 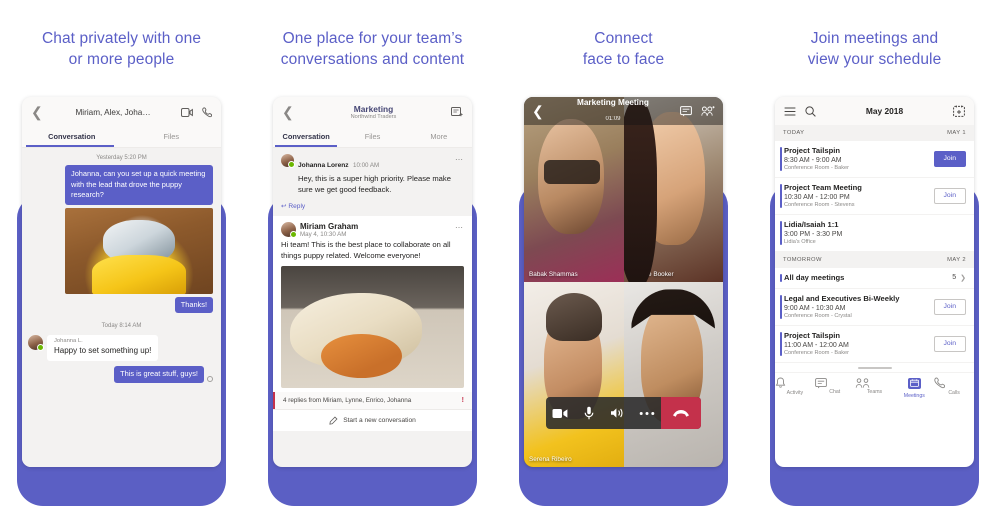 What do you see at coordinates (817, 197) in the screenshot?
I see `event-time: 10:30 AM - 12:00 PM` at bounding box center [817, 197].